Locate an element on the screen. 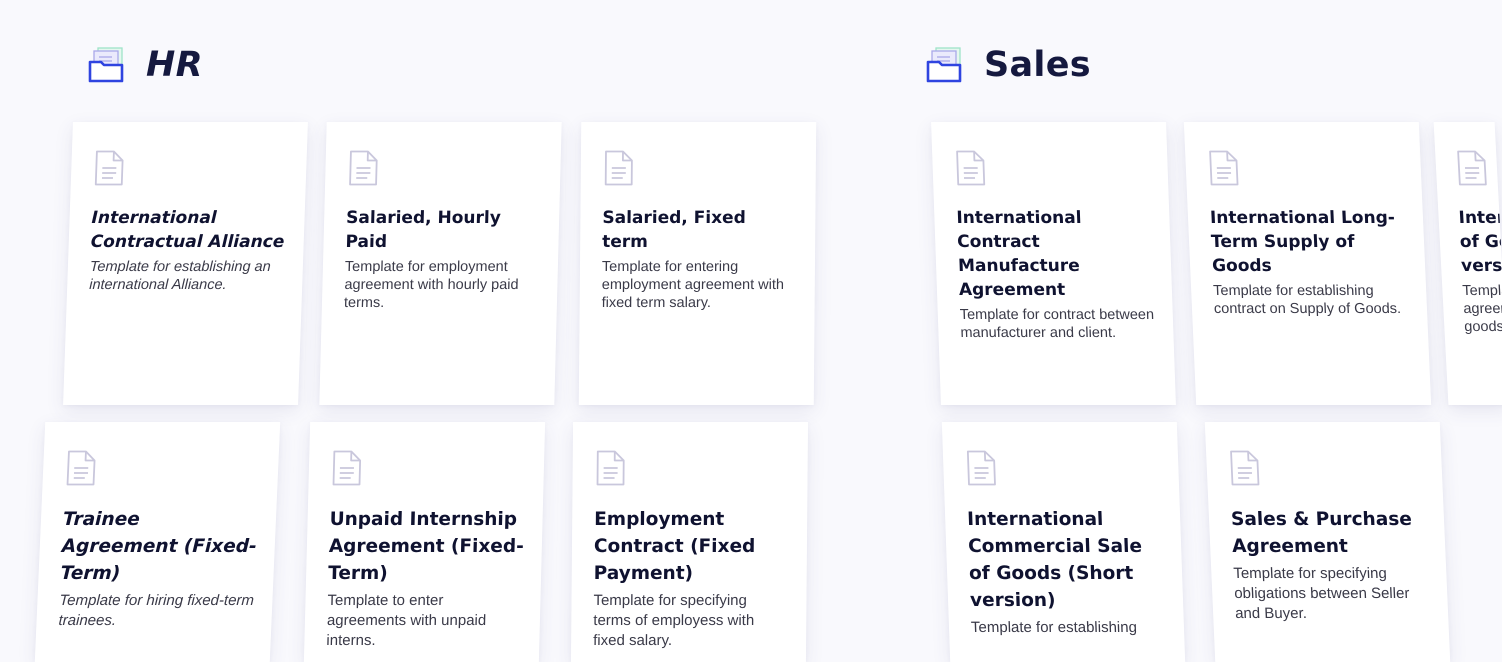 This screenshot has height=662, width=1502. card-description: Template for hiring fixed-term trainees. is located at coordinates (156, 610).